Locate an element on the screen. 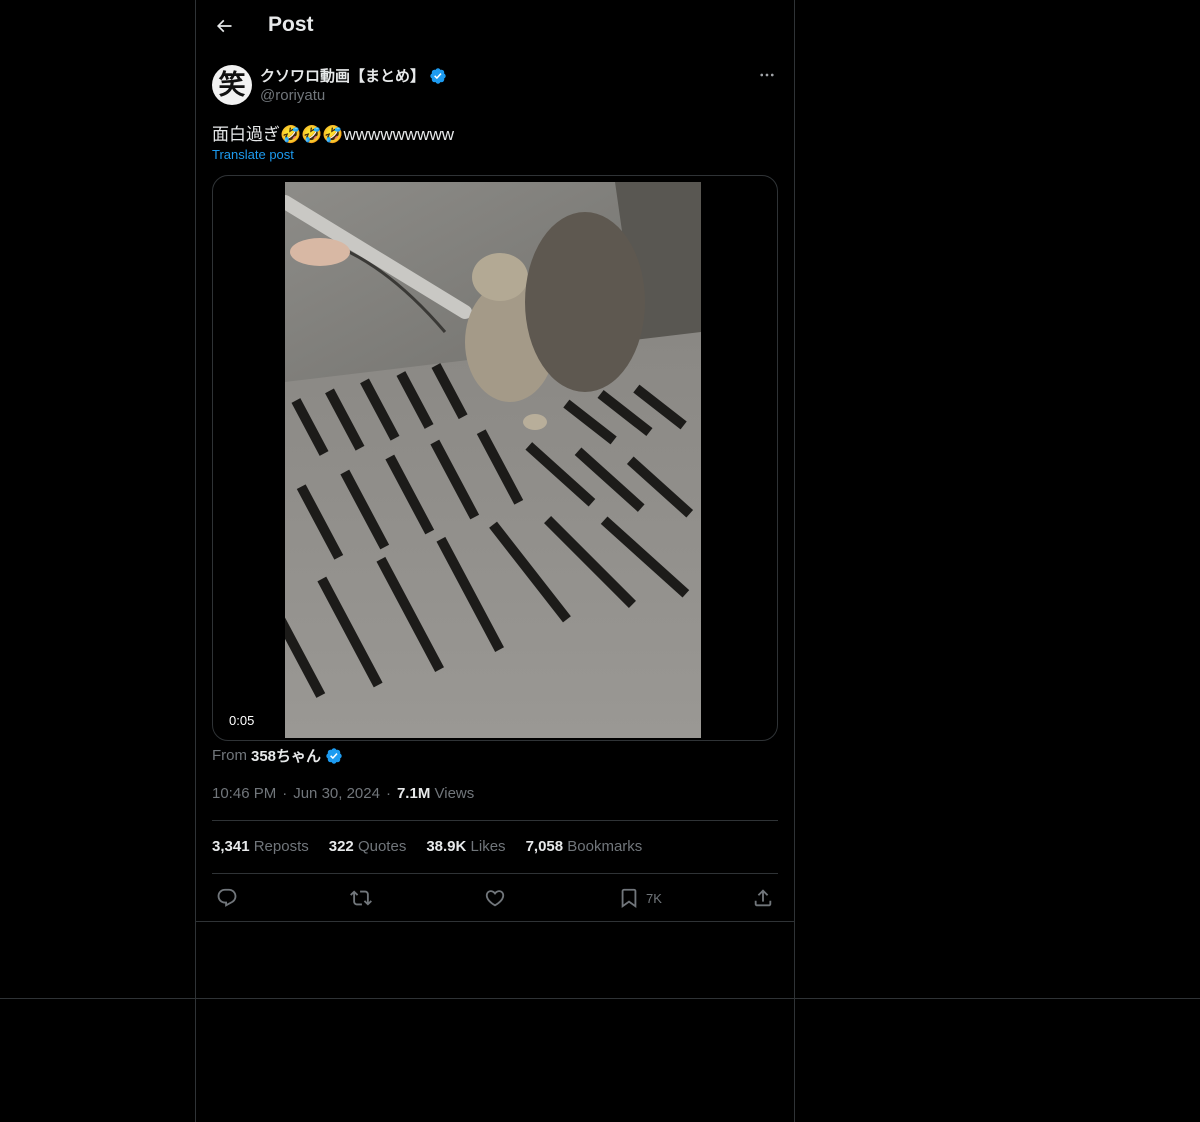  source-attribution: From 358ちゃん is located at coordinates (277, 755).